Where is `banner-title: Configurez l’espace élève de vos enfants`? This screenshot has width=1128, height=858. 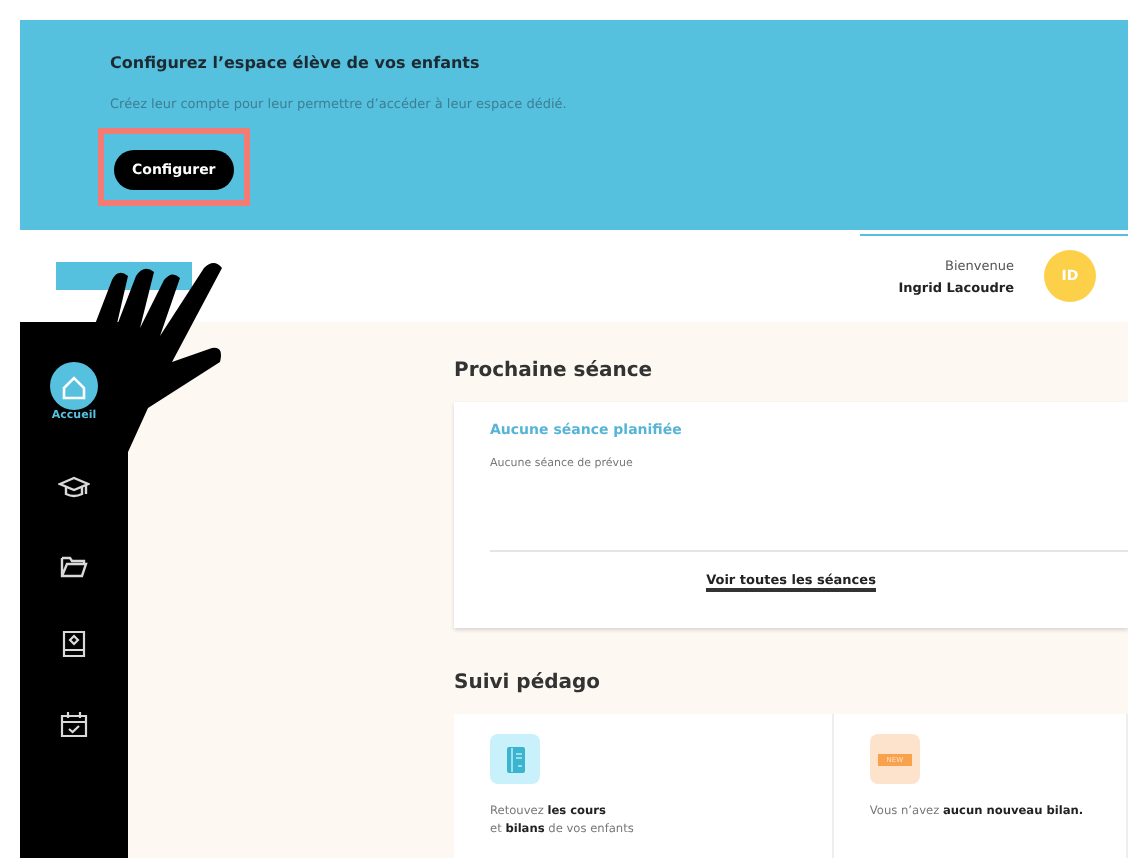 banner-title: Configurez l’espace élève de vos enfants is located at coordinates (296, 63).